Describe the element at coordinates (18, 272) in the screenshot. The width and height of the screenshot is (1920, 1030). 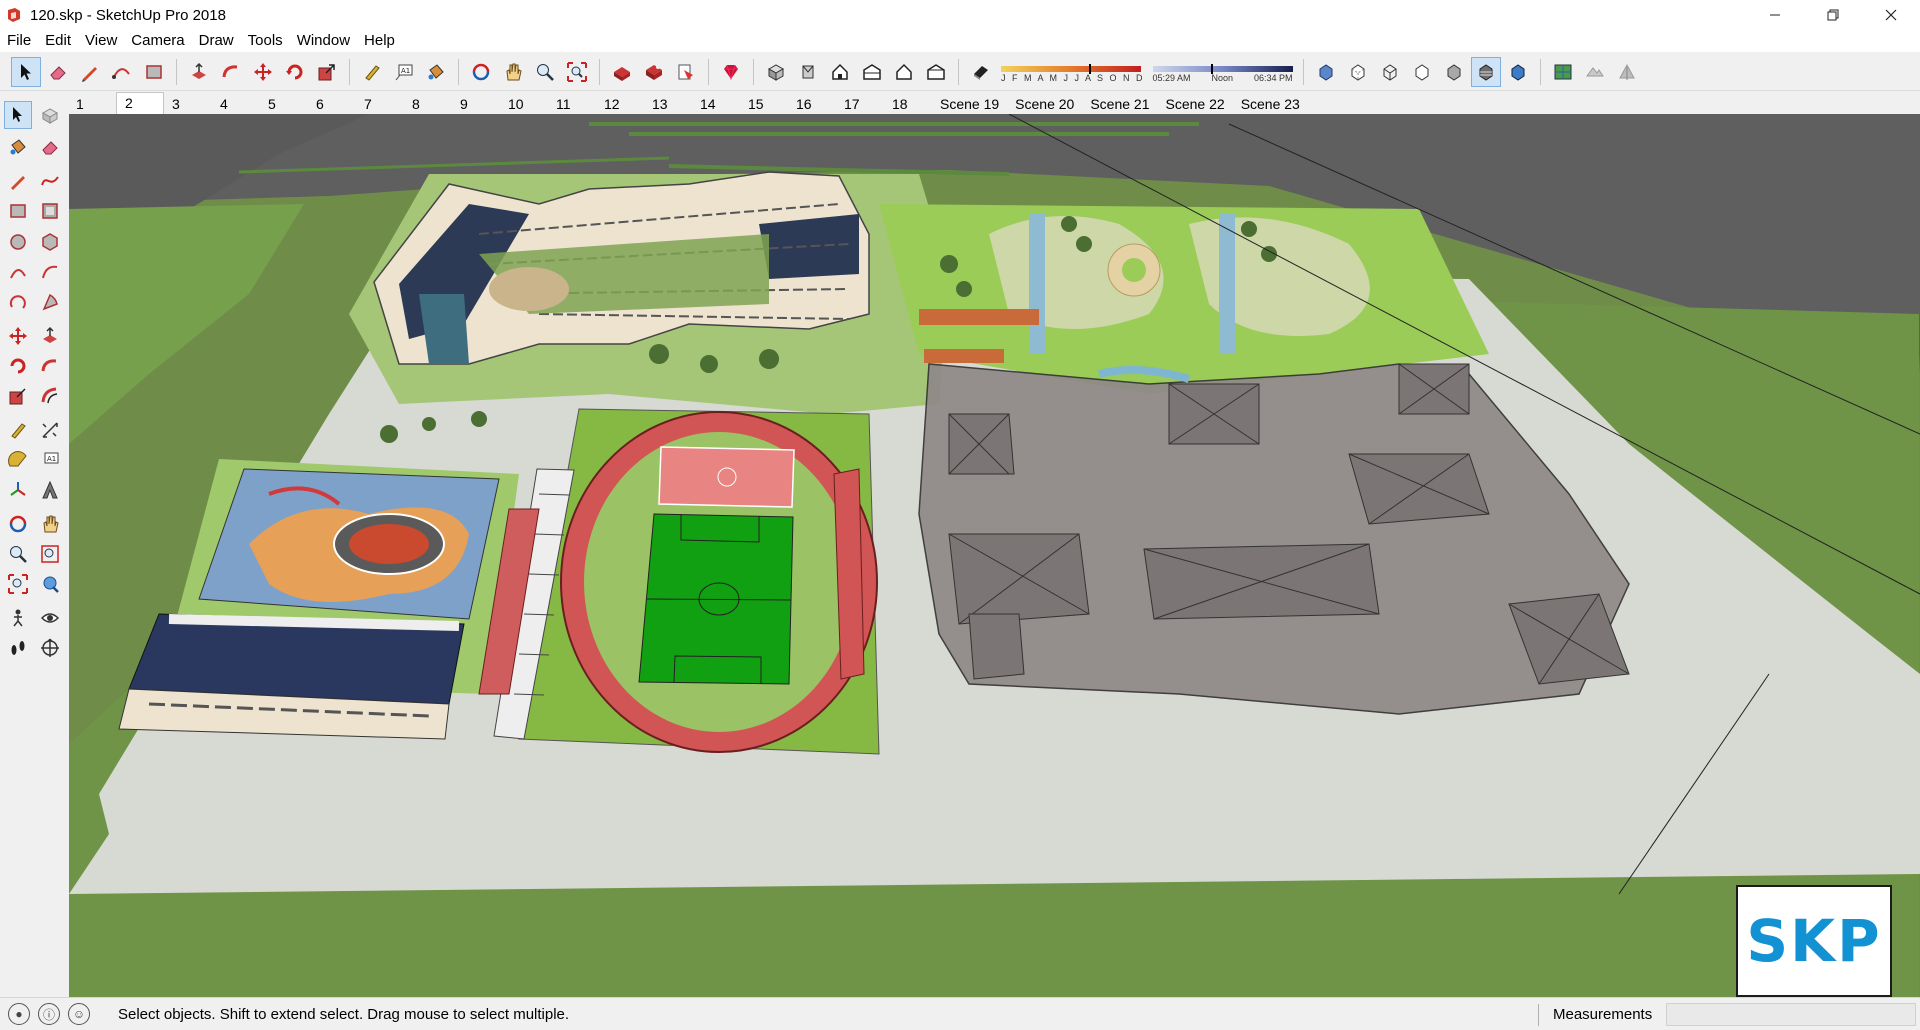
I see `palette-arc-button` at that location.